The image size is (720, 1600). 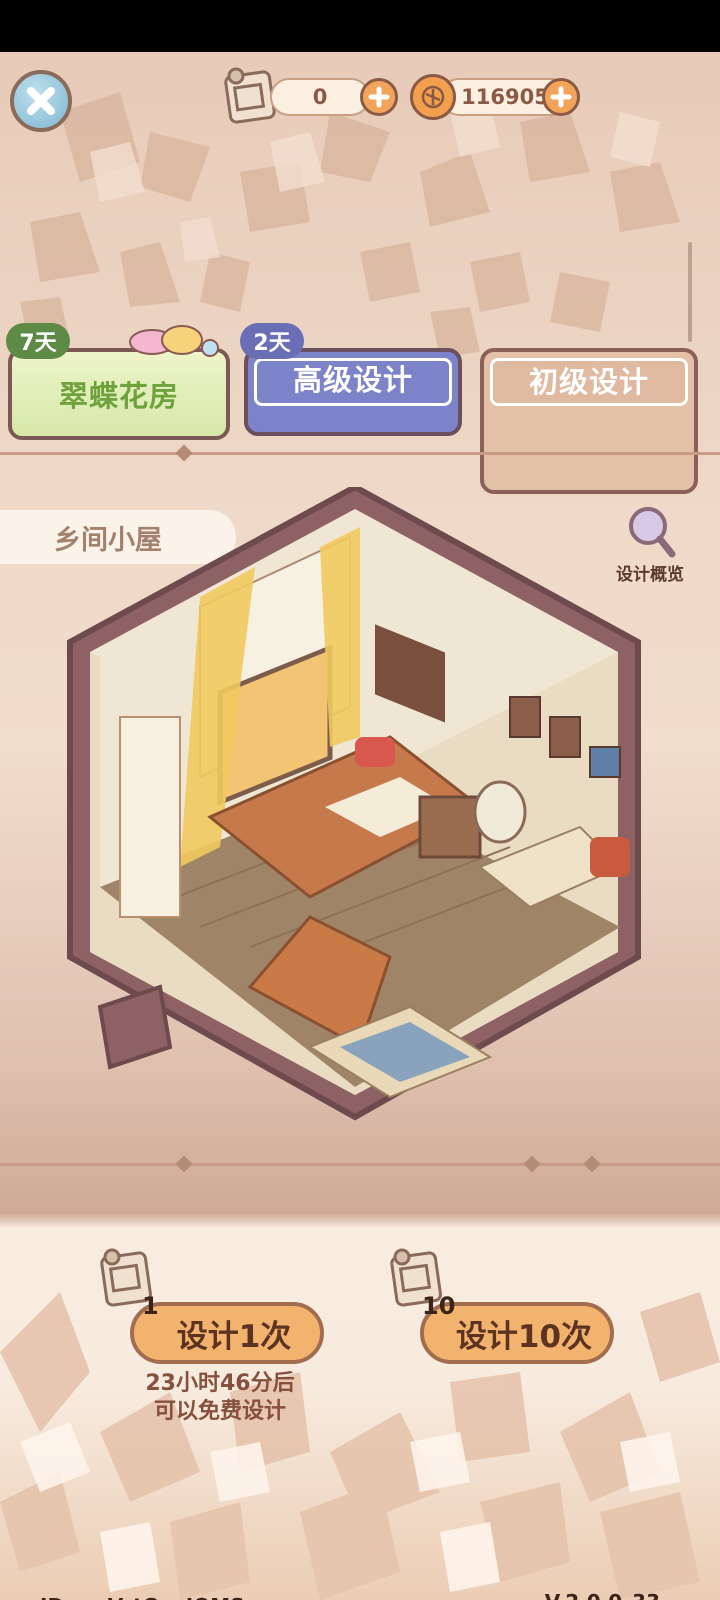 I want to click on tab-basic-design: 初级设计, so click(x=589, y=421).